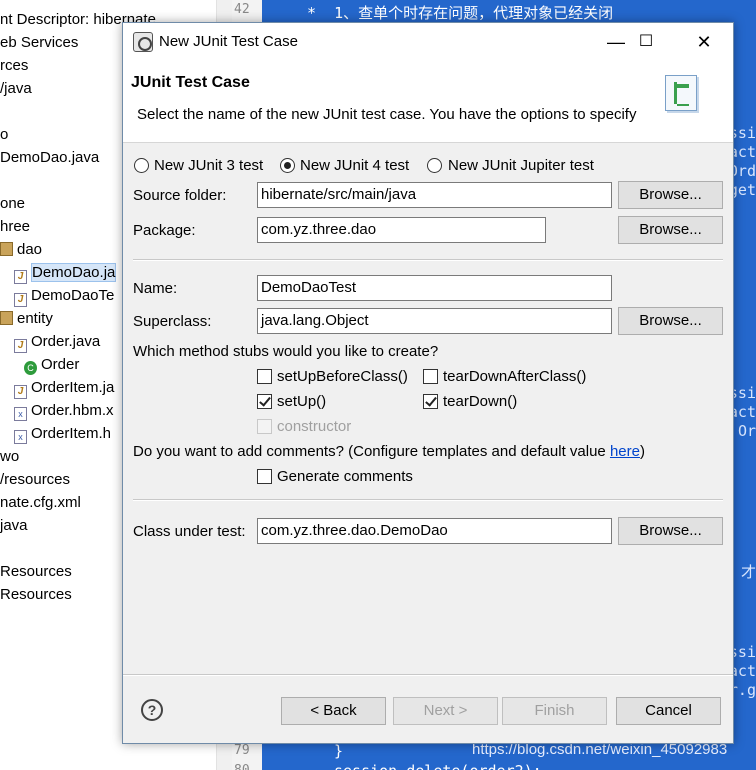 Image resolution: width=756 pixels, height=770 pixels. I want to click on explorer-item-label: o, so click(4, 134).